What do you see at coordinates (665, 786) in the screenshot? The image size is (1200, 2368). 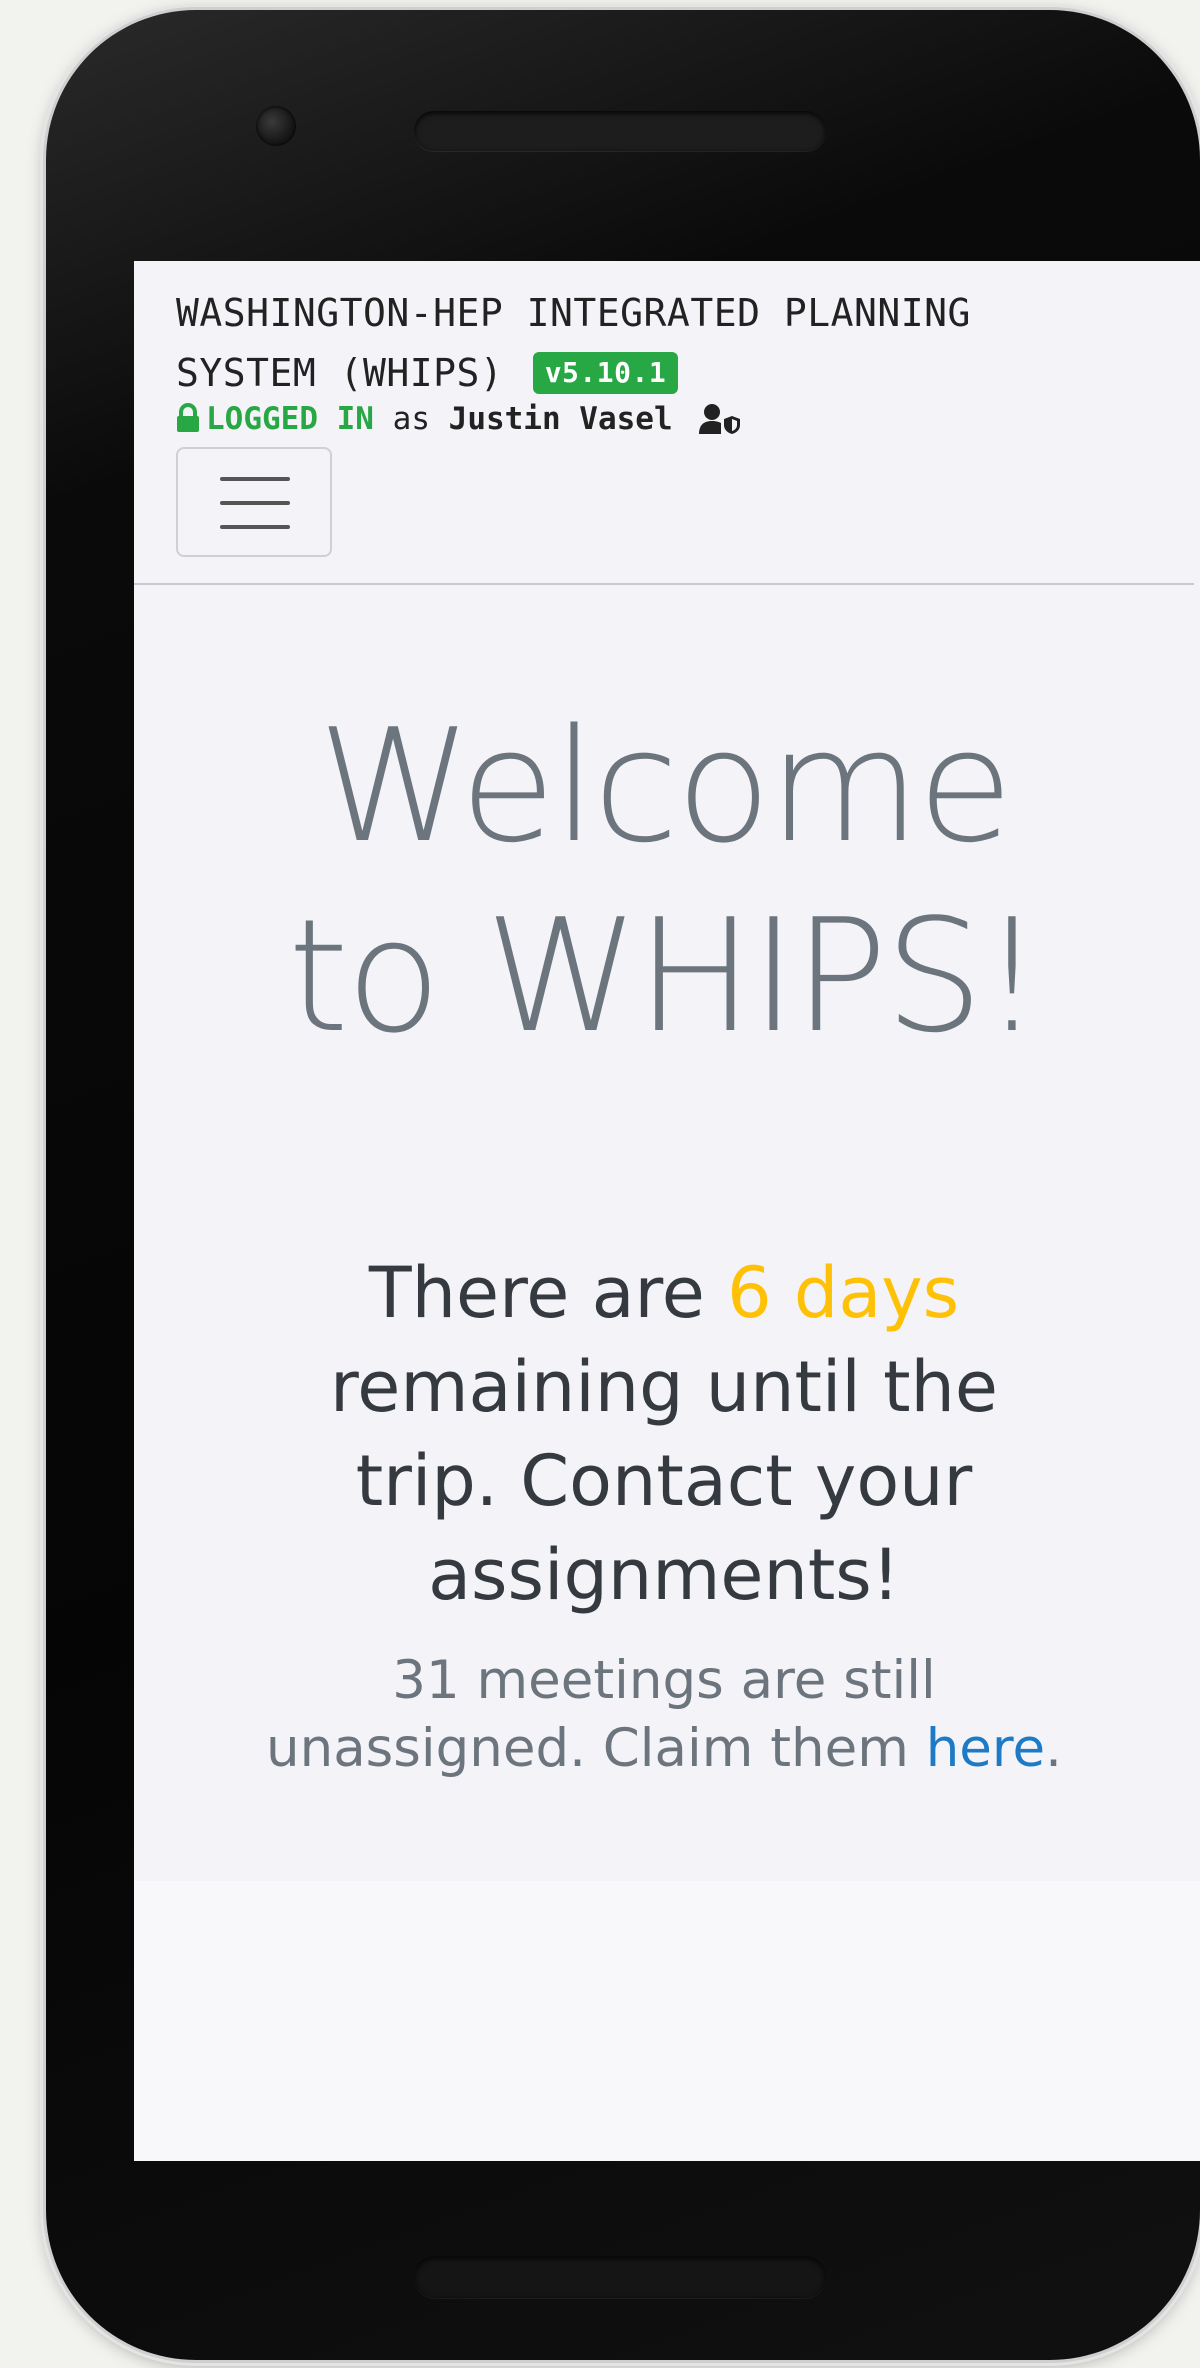 I see `welcome-line-1: Welcome` at bounding box center [665, 786].